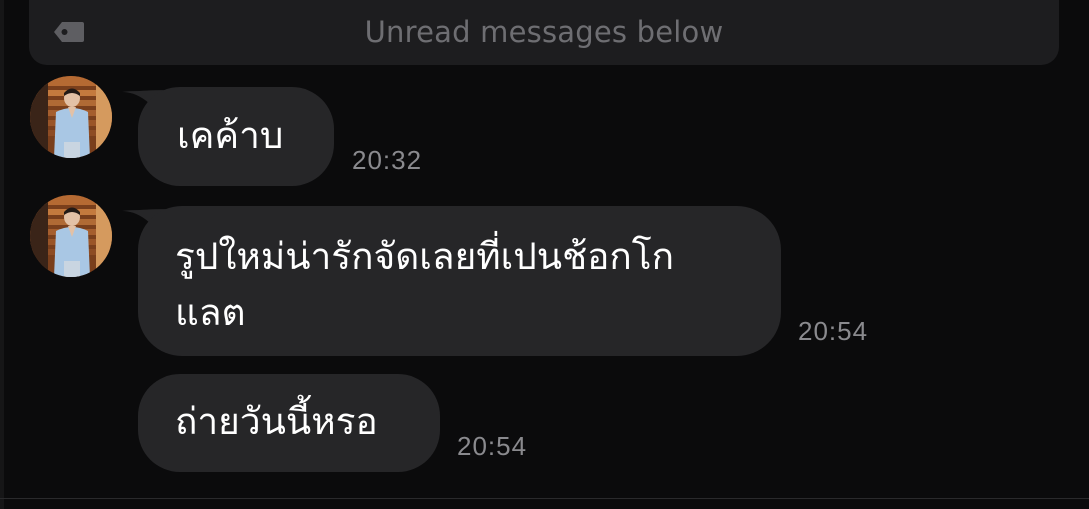 This screenshot has height=509, width=1089. Describe the element at coordinates (387, 160) in the screenshot. I see `message-timestamp: 20:32` at that location.